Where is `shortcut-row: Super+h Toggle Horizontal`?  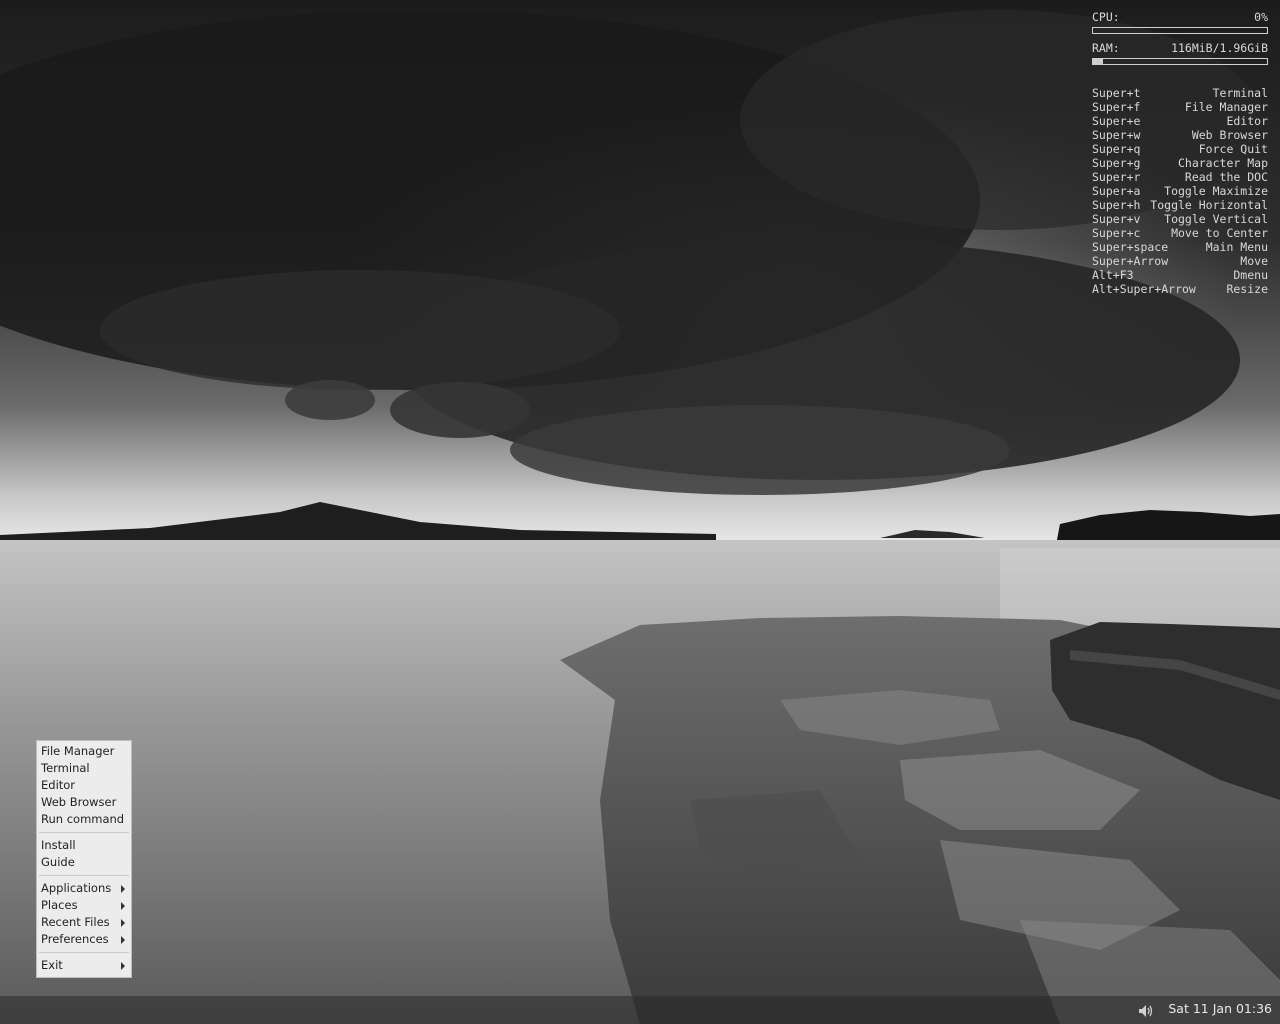
shortcut-row: Super+h Toggle Horizontal is located at coordinates (1180, 205).